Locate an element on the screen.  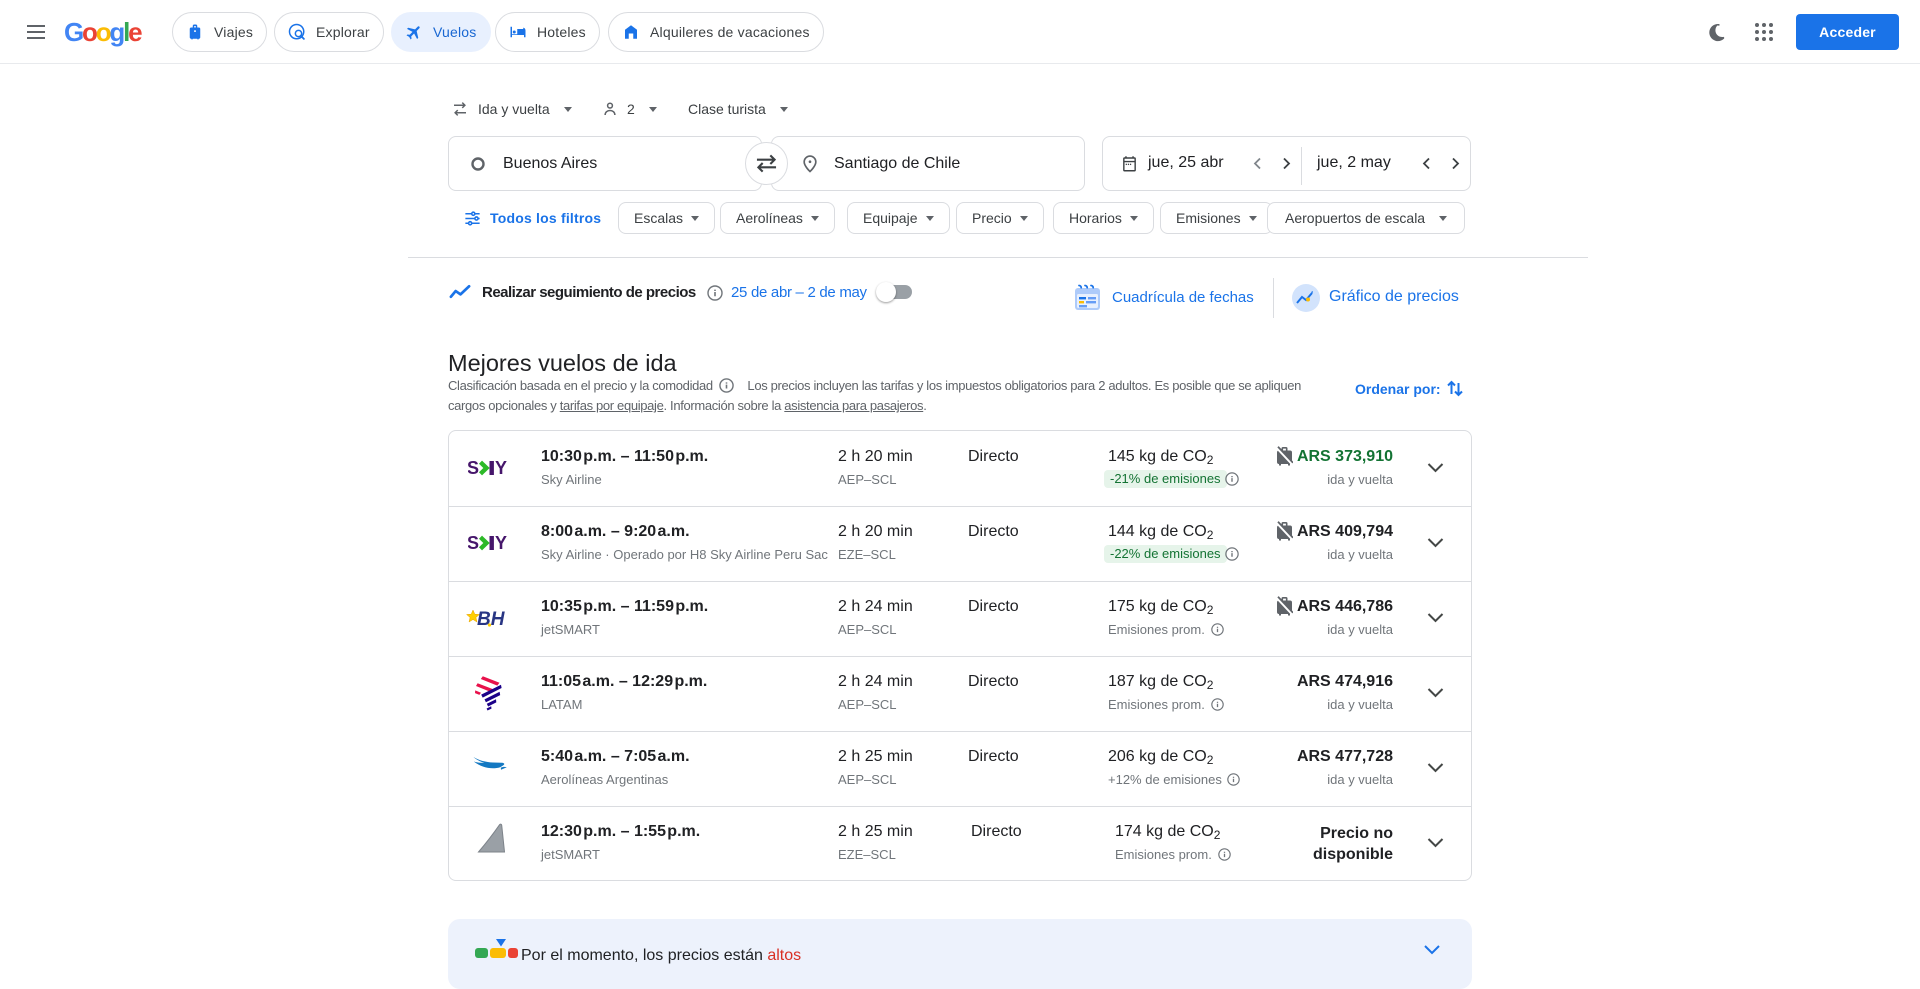
svg-text: BH is located at coordinates (491, 619).